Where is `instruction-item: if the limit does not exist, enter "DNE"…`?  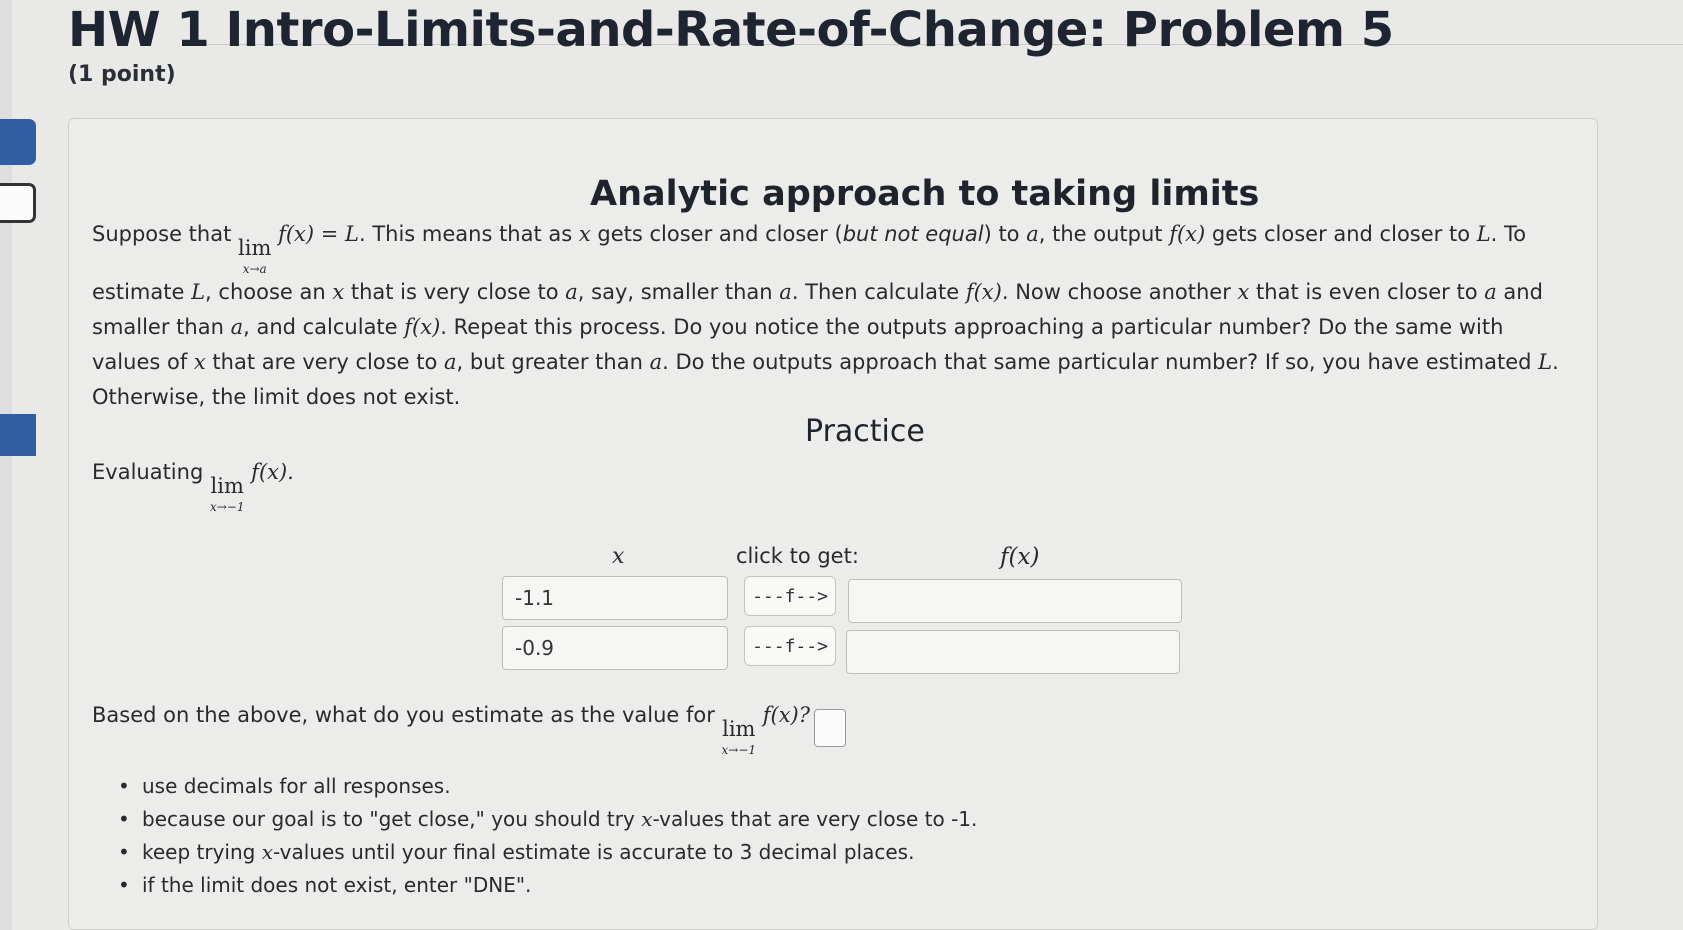 instruction-item: if the limit does not exist, enter "DNE"… is located at coordinates (612, 885).